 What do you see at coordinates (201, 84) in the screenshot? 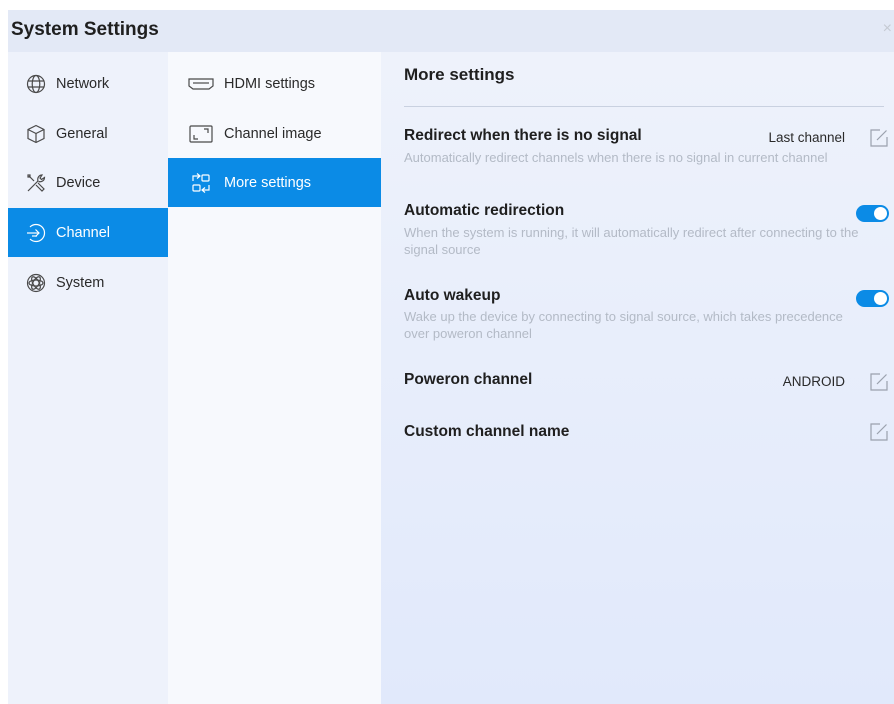
I see `hdmi-port-icon` at bounding box center [201, 84].